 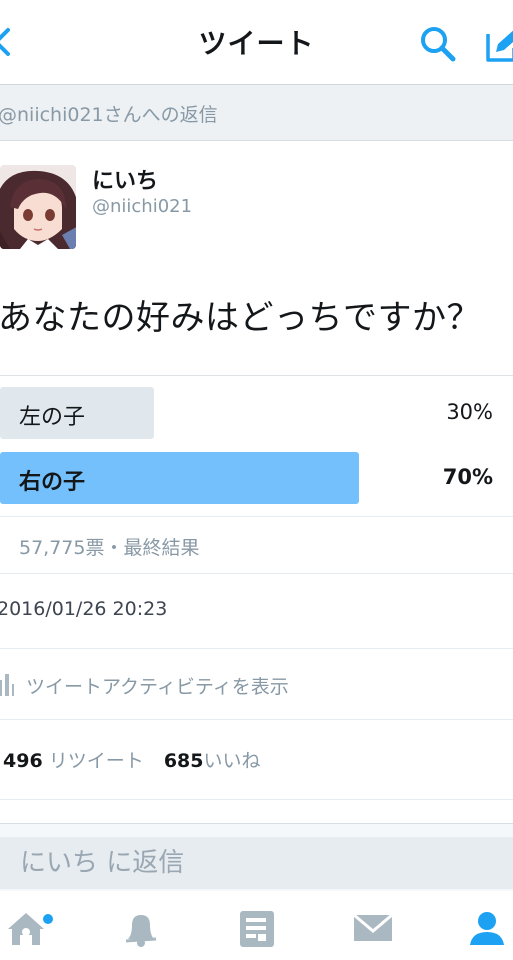 I want to click on bell-icon, so click(x=141, y=931).